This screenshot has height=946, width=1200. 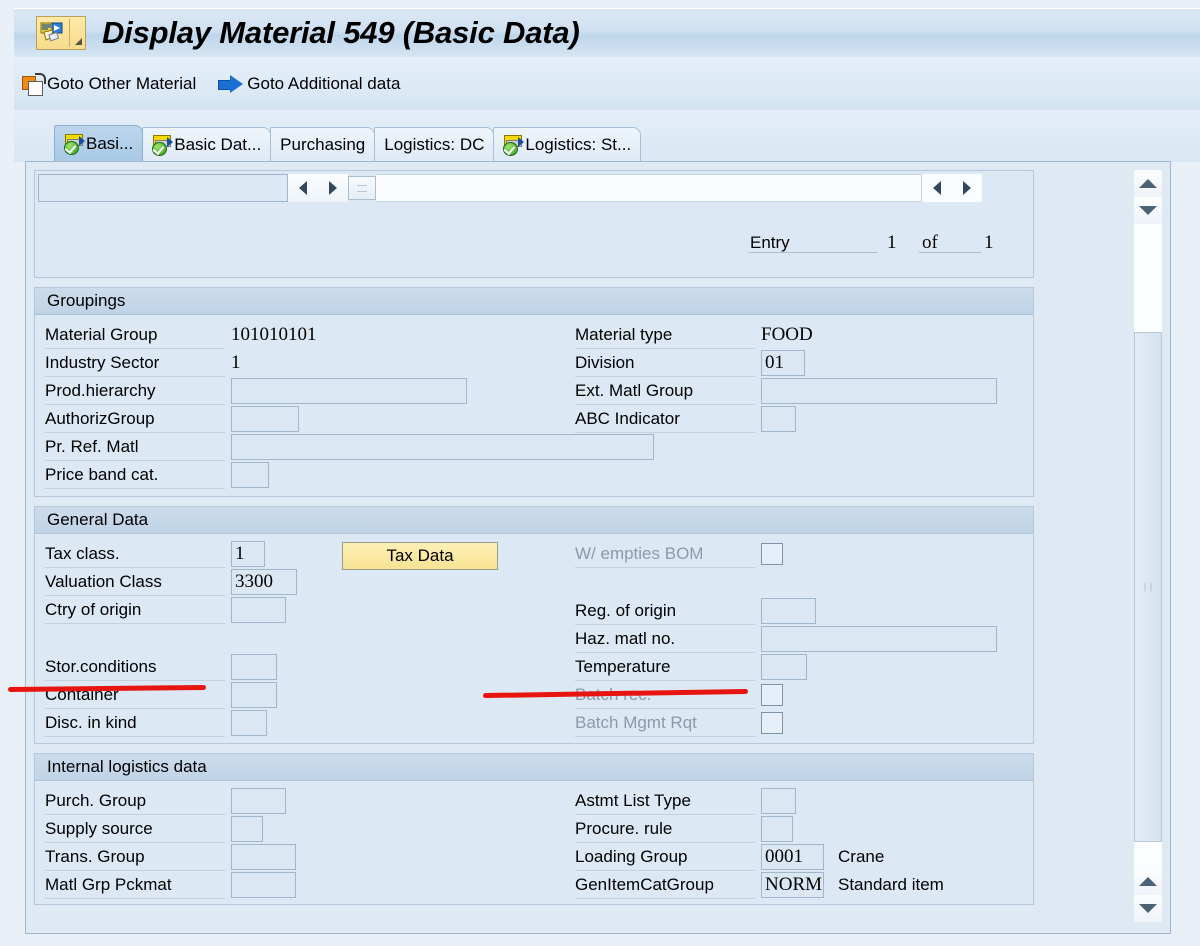 I want to click on input-disc-in-kind, so click(x=249, y=723).